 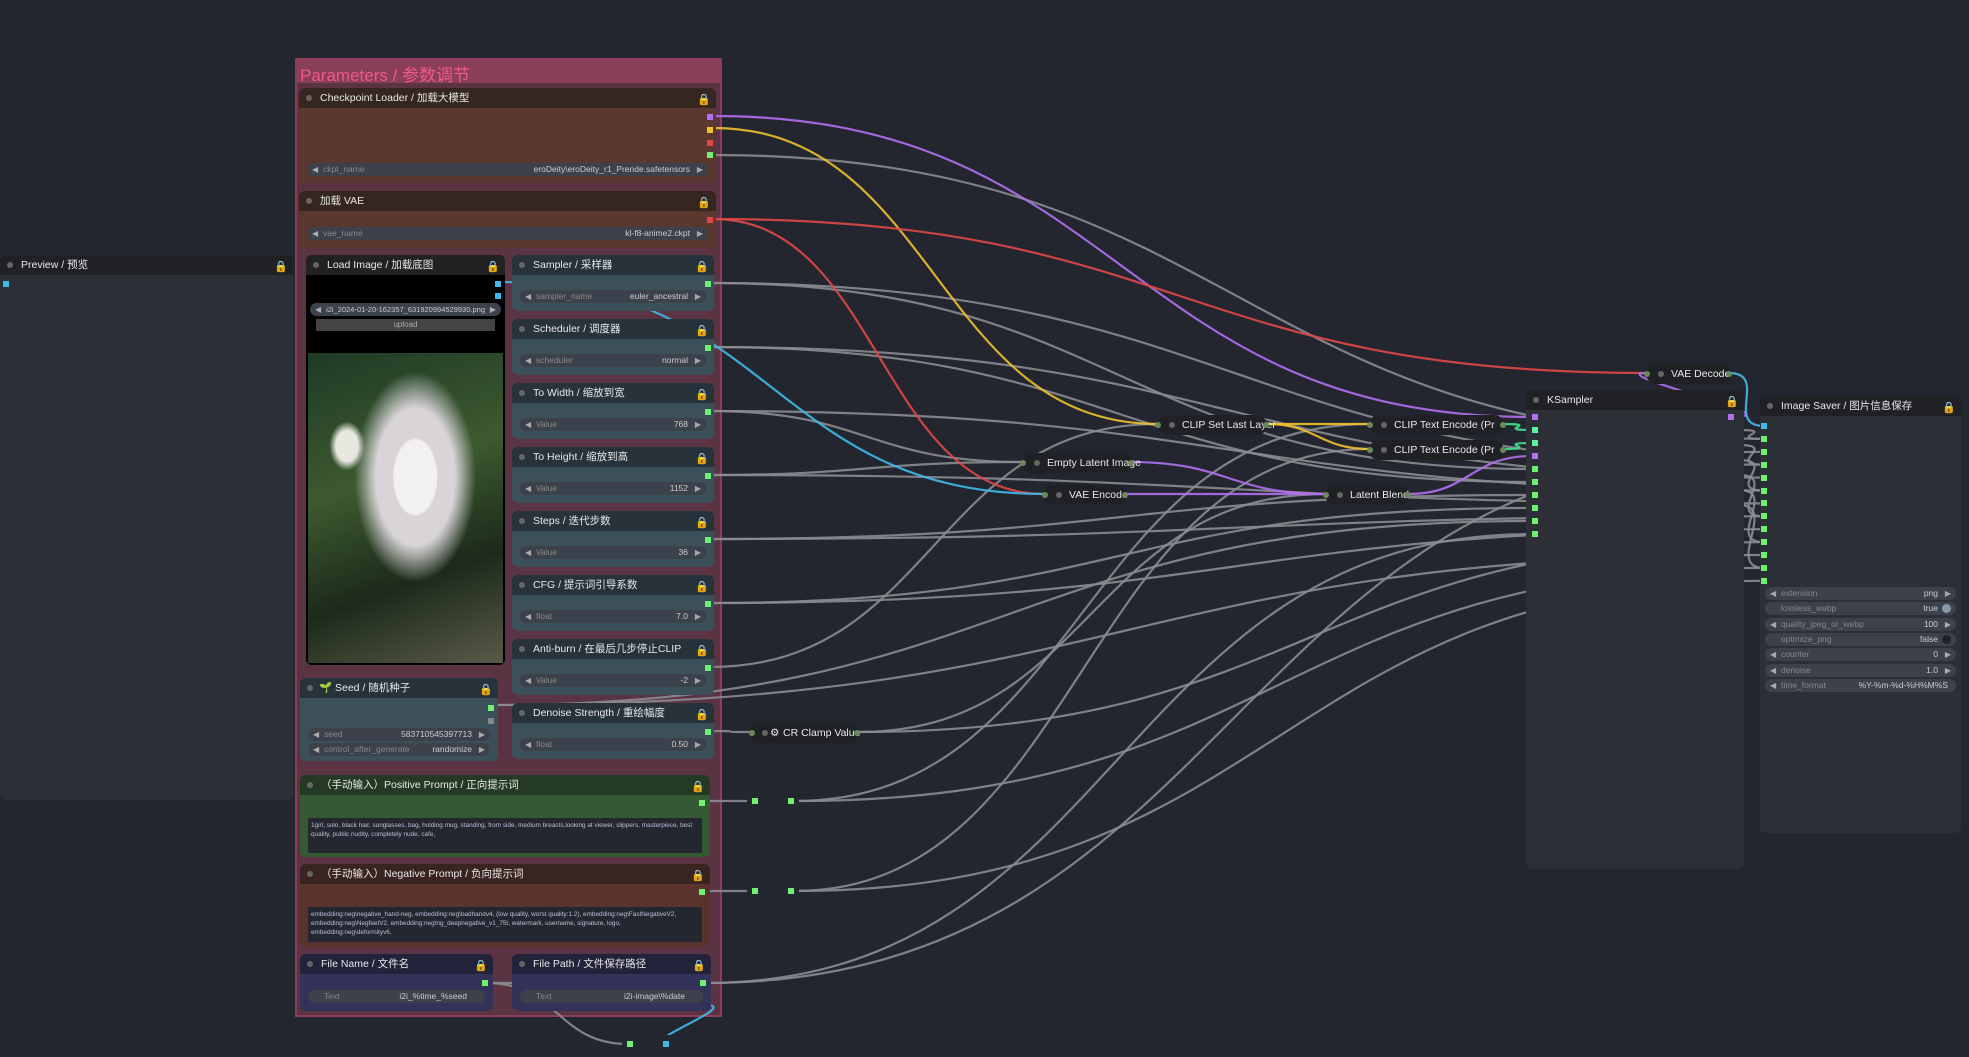 What do you see at coordinates (613, 488) in the screenshot?
I see `height-widget: ◀ Value 1152 ▶` at bounding box center [613, 488].